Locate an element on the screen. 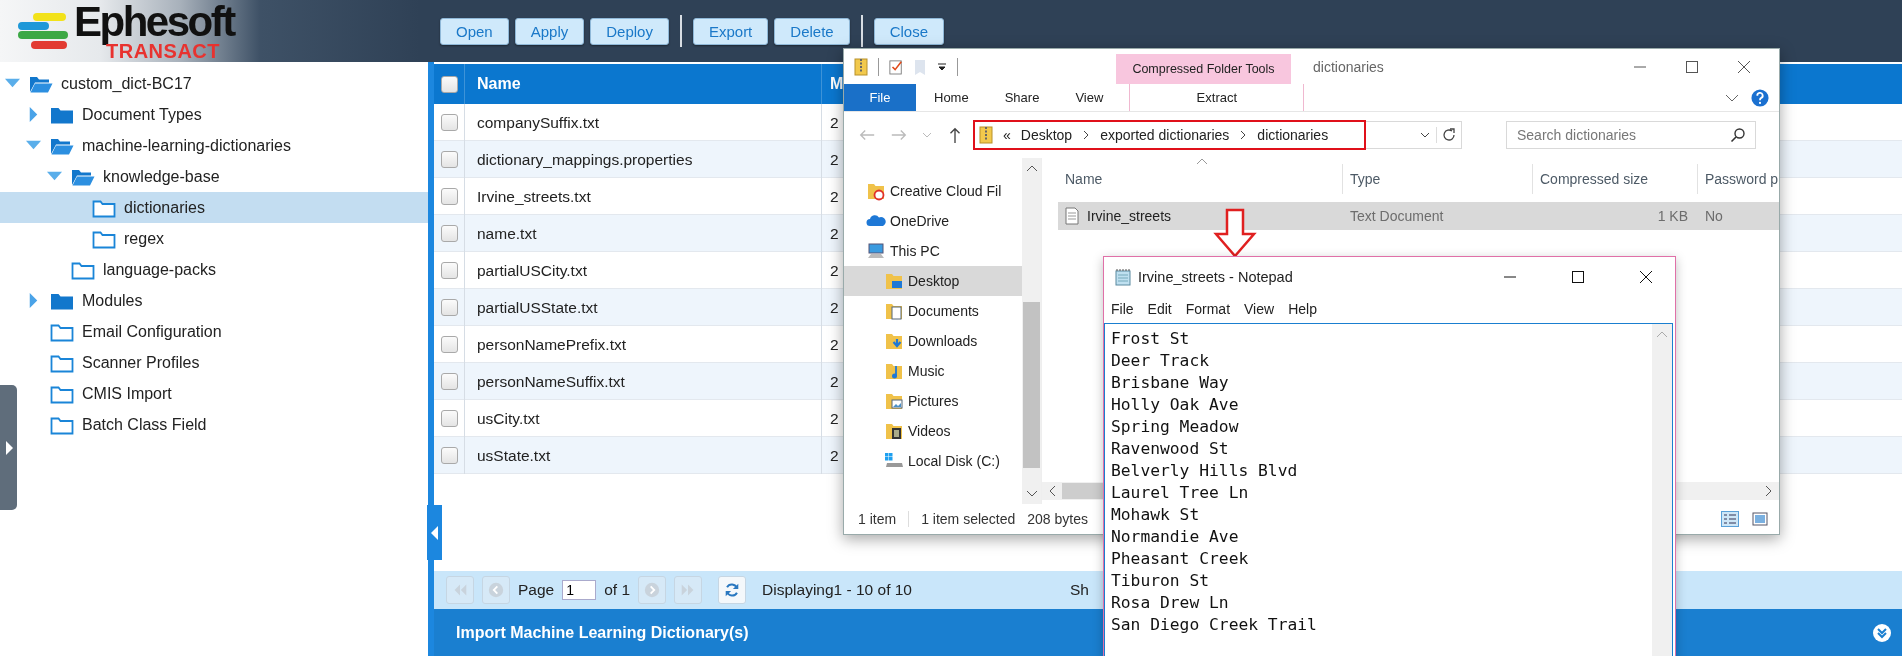 The height and width of the screenshot is (656, 1902). table-cell: partialUSCity.txt is located at coordinates (643, 270).